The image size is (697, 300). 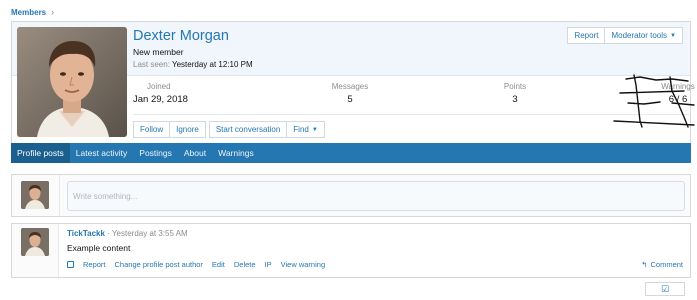 I want to click on report-button: Report, so click(x=586, y=35).